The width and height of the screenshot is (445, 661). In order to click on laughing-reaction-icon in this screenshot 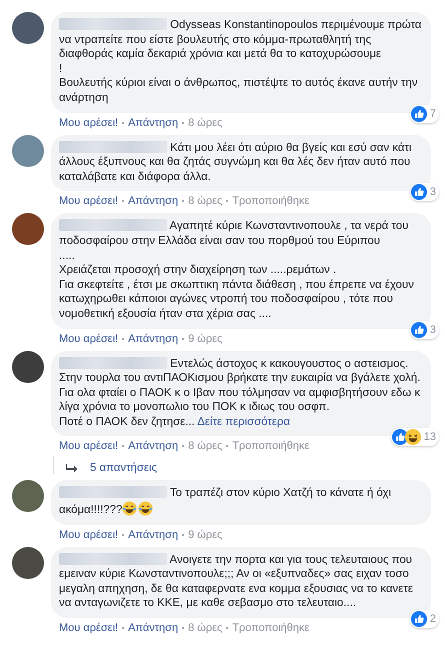, I will do `click(412, 437)`.